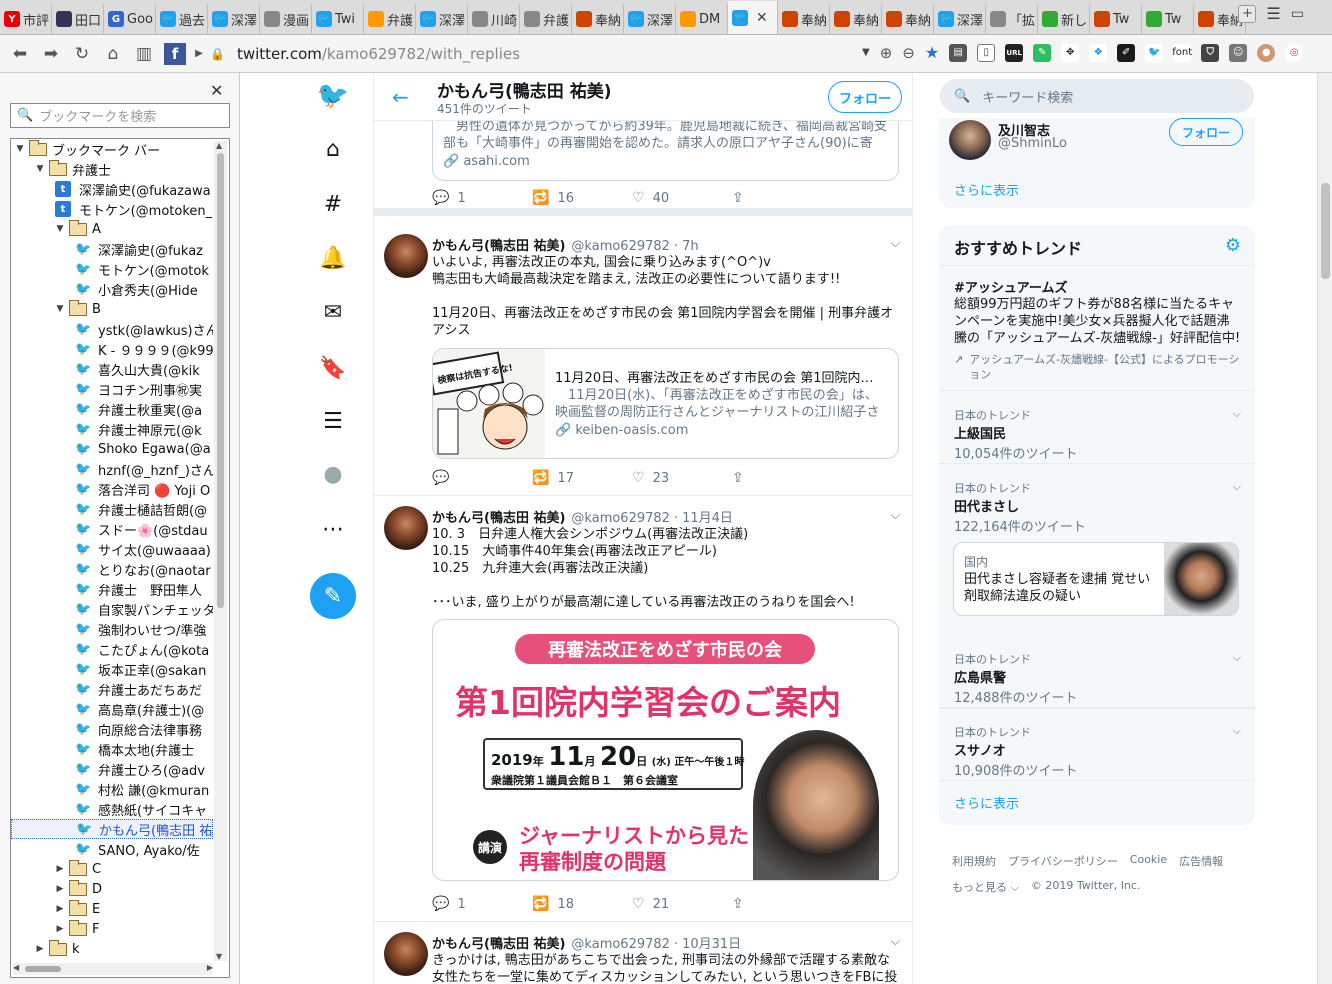 The width and height of the screenshot is (1332, 984). I want to click on bookmarks-panel-icon: ▥, so click(144, 54).